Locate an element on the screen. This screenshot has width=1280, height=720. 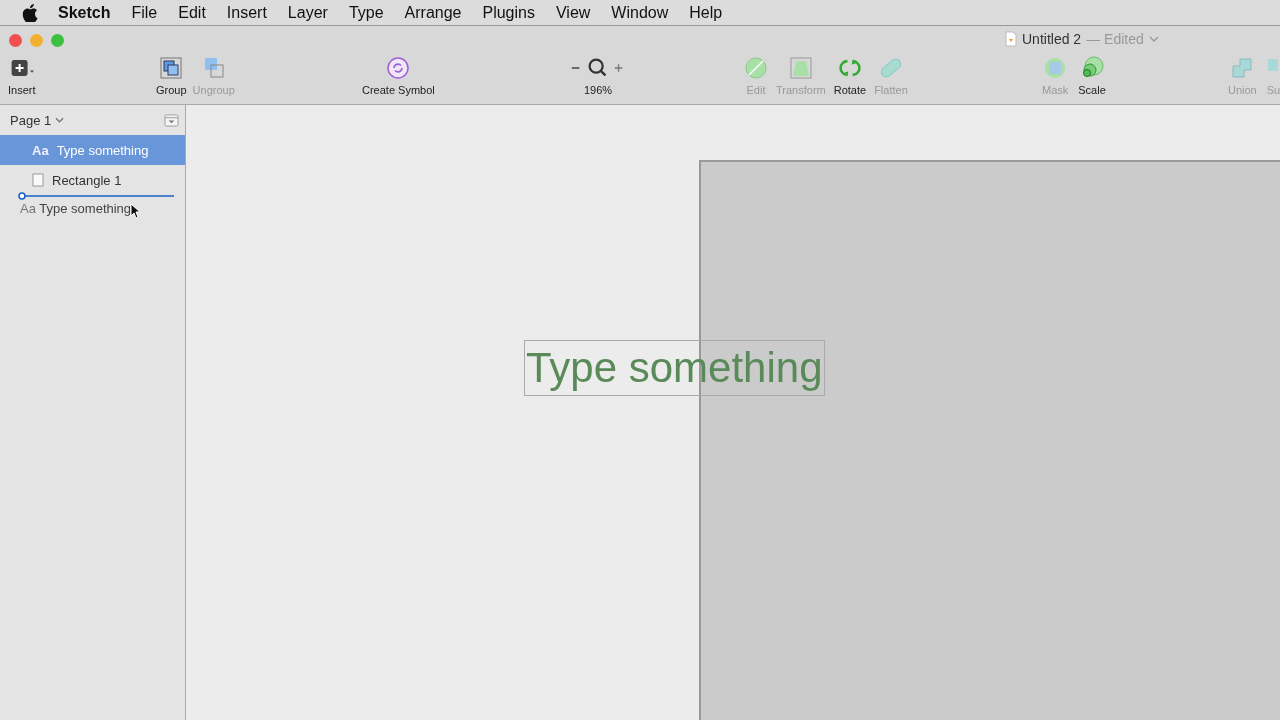
layer-name: Rectangle 1 is located at coordinates (87, 180).